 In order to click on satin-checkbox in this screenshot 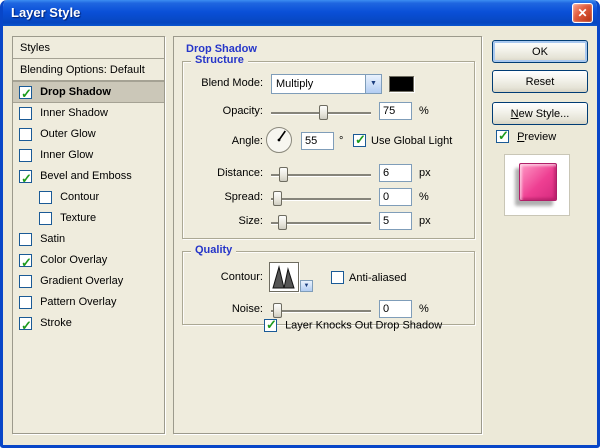, I will do `click(25, 239)`.